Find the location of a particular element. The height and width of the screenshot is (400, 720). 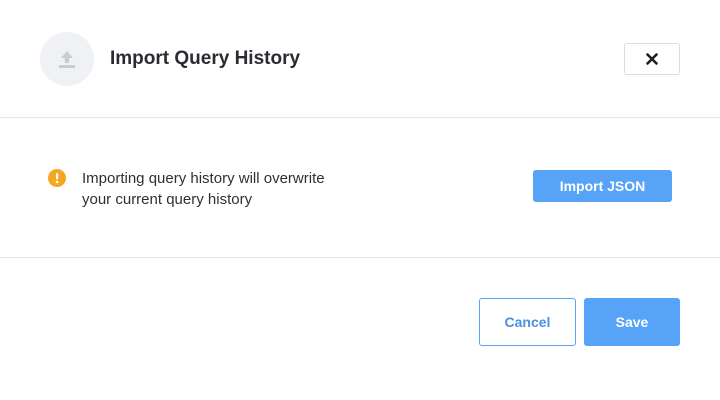

cancel-button: Cancel is located at coordinates (527, 322).